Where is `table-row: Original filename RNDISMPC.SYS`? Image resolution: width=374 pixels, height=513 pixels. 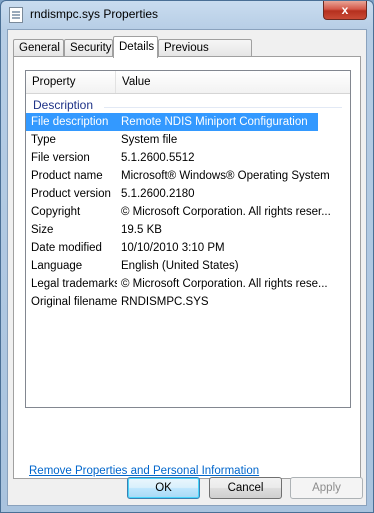 table-row: Original filename RNDISMPC.SYS is located at coordinates (188, 302).